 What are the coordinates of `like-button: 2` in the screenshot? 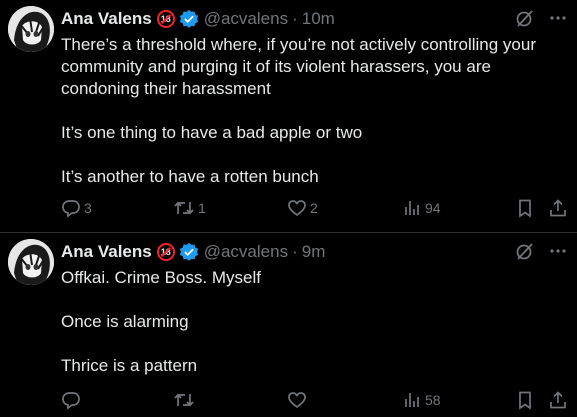 It's located at (302, 208).